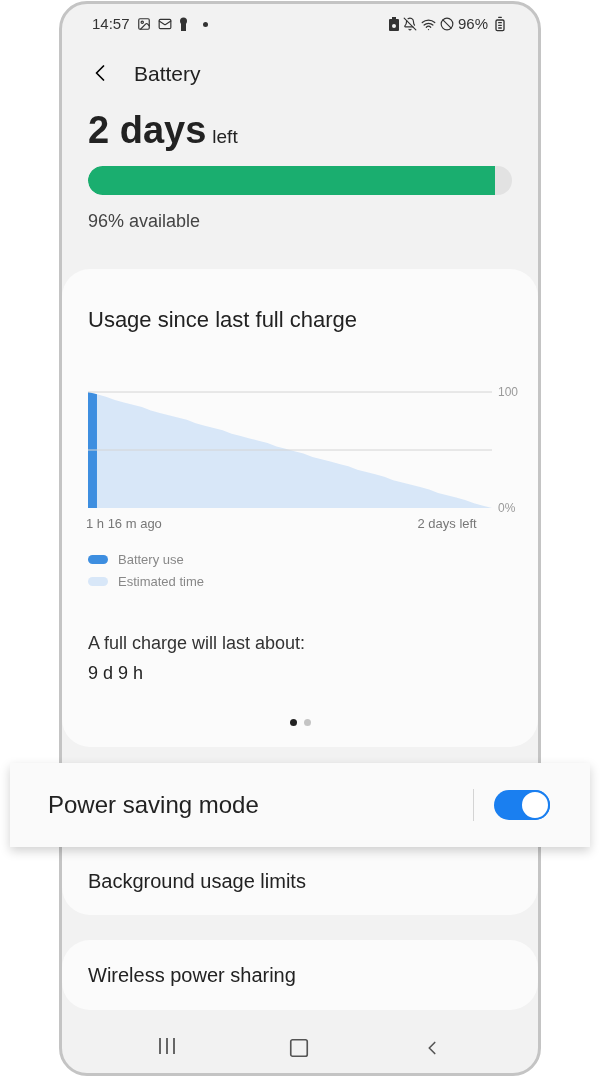  What do you see at coordinates (197, 881) in the screenshot?
I see `setting-label: Background usage limits` at bounding box center [197, 881].